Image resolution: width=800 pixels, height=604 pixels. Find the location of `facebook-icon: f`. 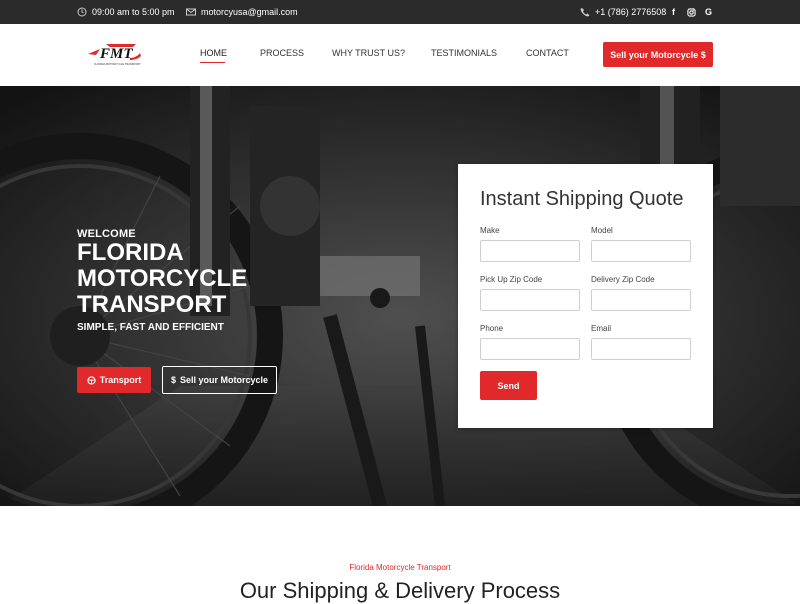

facebook-icon: f is located at coordinates (673, 12).